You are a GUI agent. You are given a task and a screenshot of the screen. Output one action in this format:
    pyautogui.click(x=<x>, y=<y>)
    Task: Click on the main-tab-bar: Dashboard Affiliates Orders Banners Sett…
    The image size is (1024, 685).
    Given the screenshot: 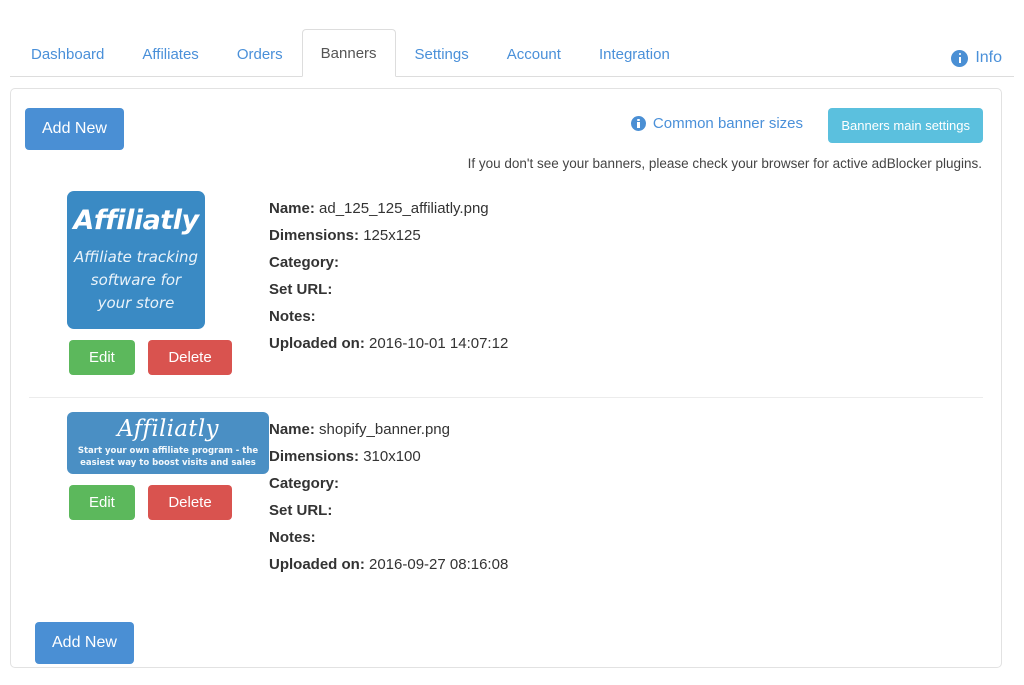 What is the action you would take?
    pyautogui.click(x=512, y=38)
    